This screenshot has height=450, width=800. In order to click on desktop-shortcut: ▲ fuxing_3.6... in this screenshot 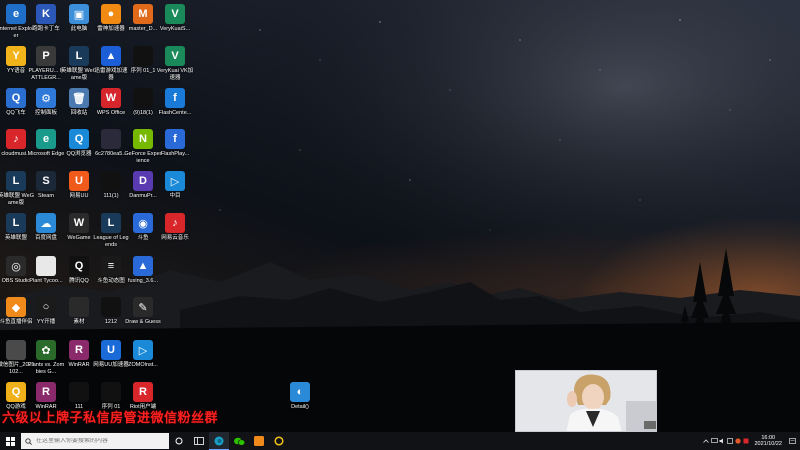, I will do `click(143, 276)`.